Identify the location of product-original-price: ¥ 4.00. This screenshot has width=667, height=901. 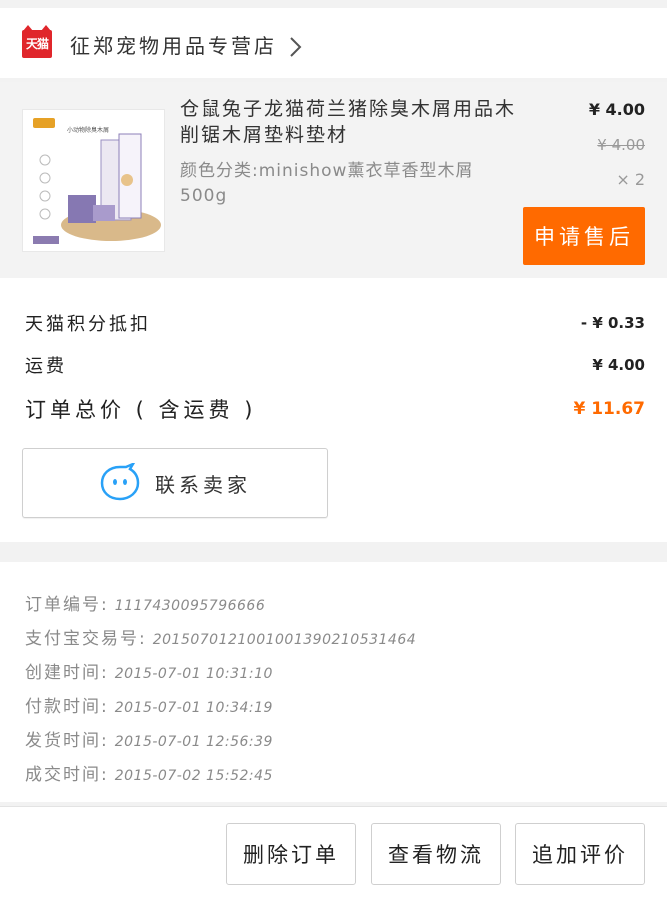
(621, 145).